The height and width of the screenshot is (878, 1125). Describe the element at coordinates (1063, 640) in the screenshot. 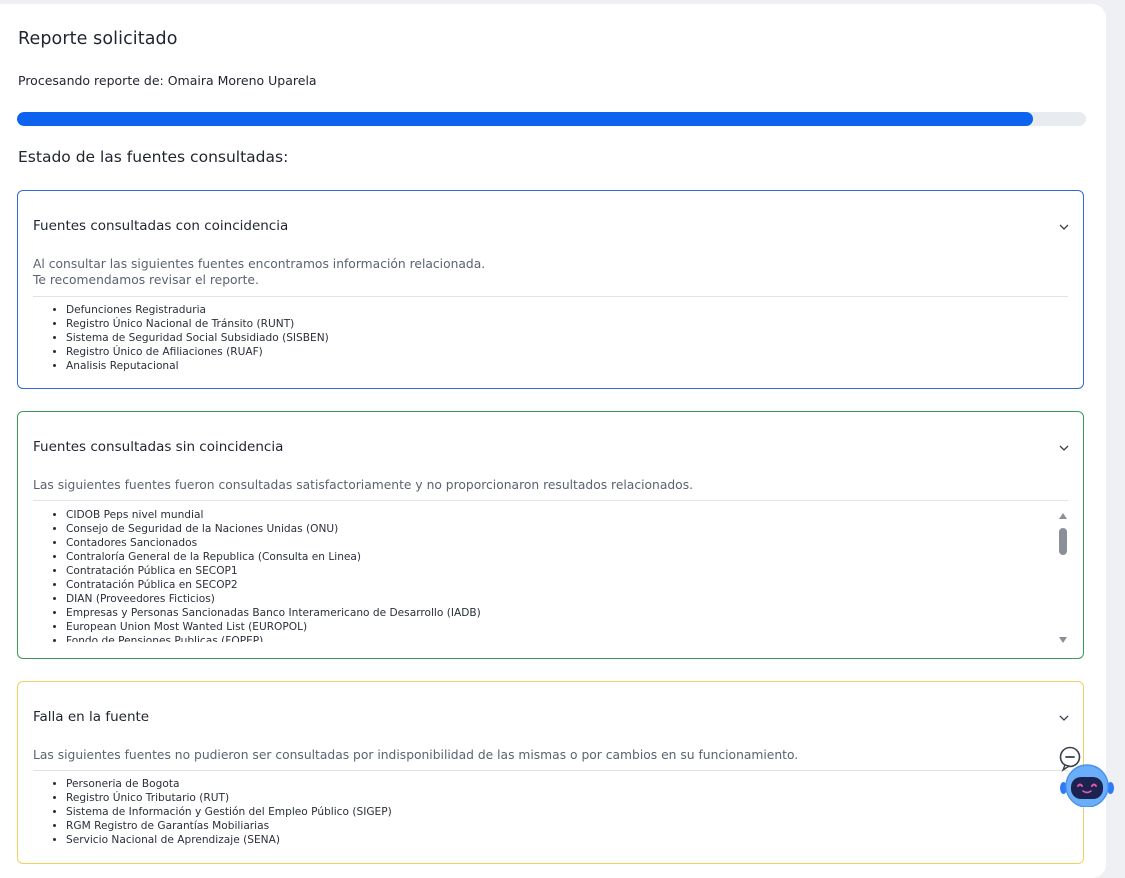

I see `scroll-down-arrow-icon` at that location.